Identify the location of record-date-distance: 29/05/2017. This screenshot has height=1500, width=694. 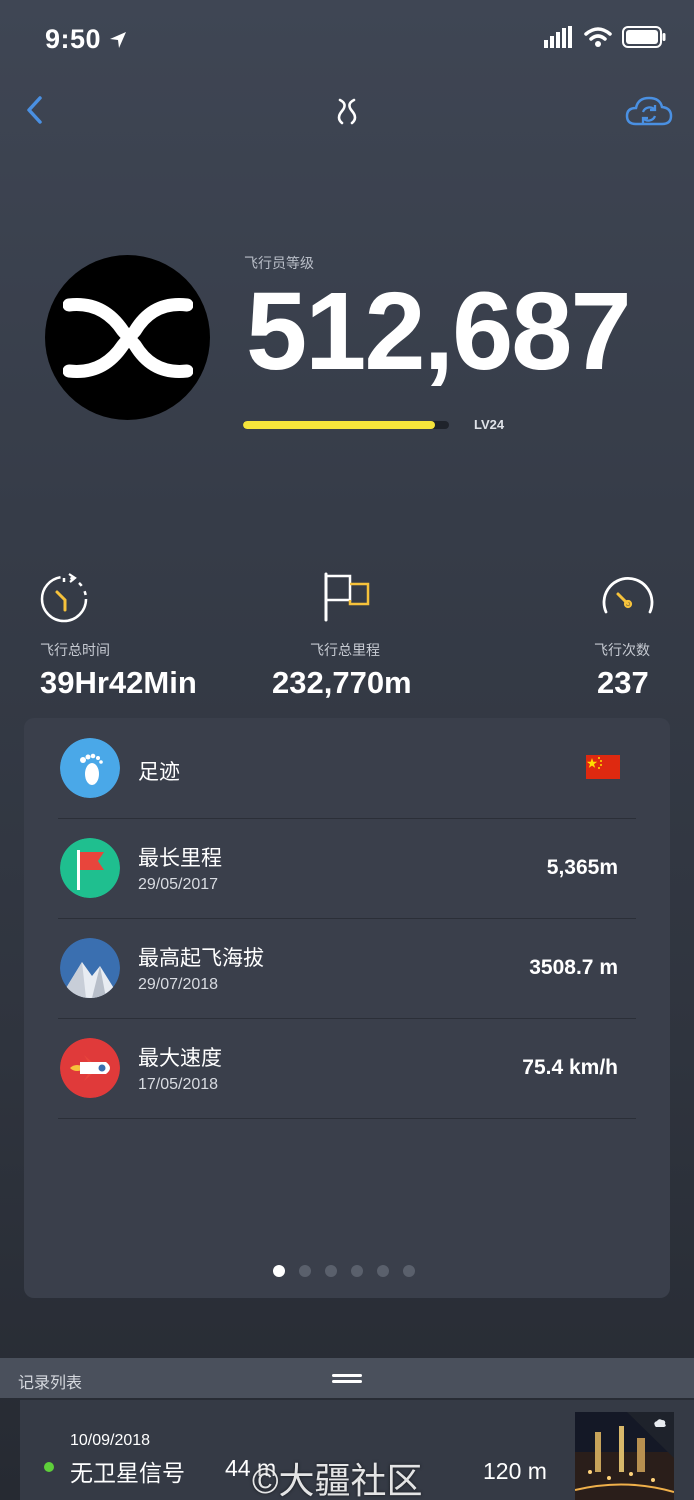
(178, 884).